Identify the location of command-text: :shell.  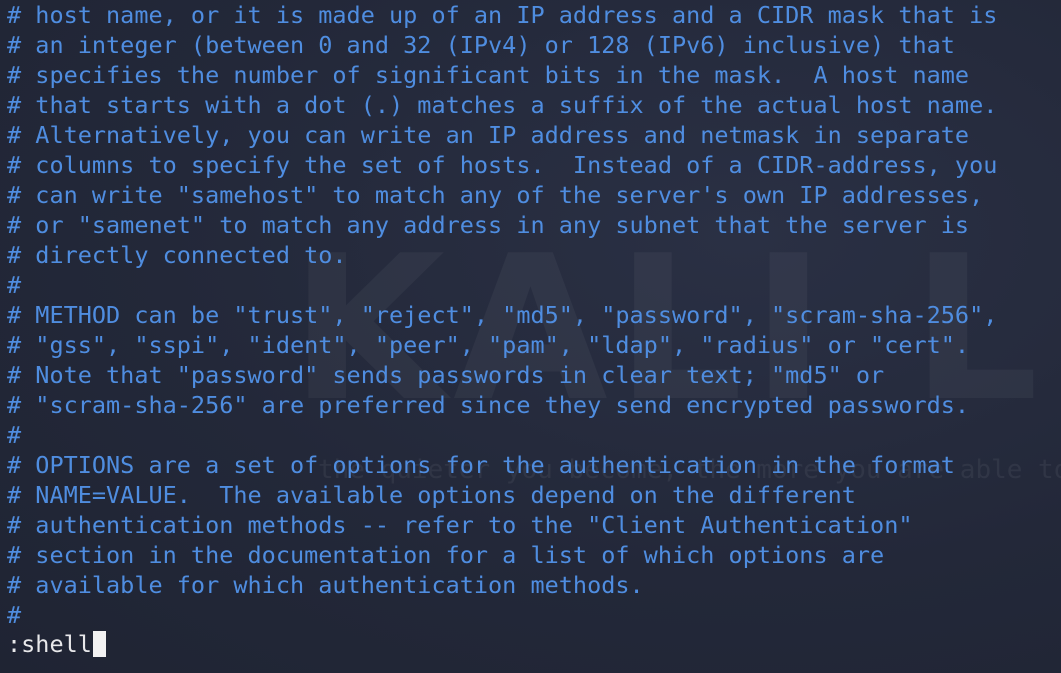
(49, 644).